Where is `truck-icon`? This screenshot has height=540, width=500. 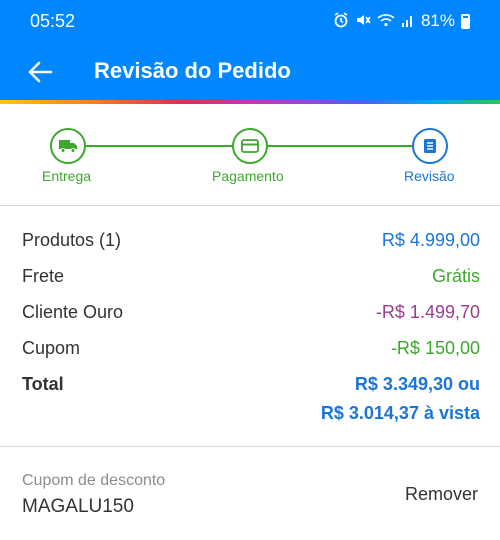
truck-icon is located at coordinates (68, 146).